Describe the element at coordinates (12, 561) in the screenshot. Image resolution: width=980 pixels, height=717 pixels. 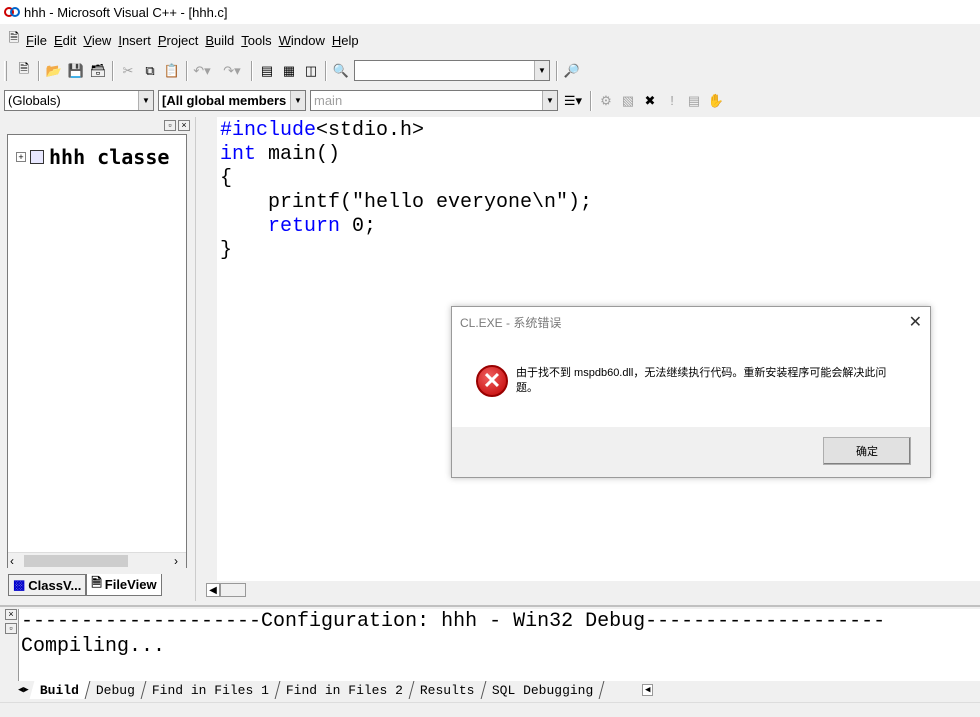
I see `scroll-left-icon: ‹` at that location.